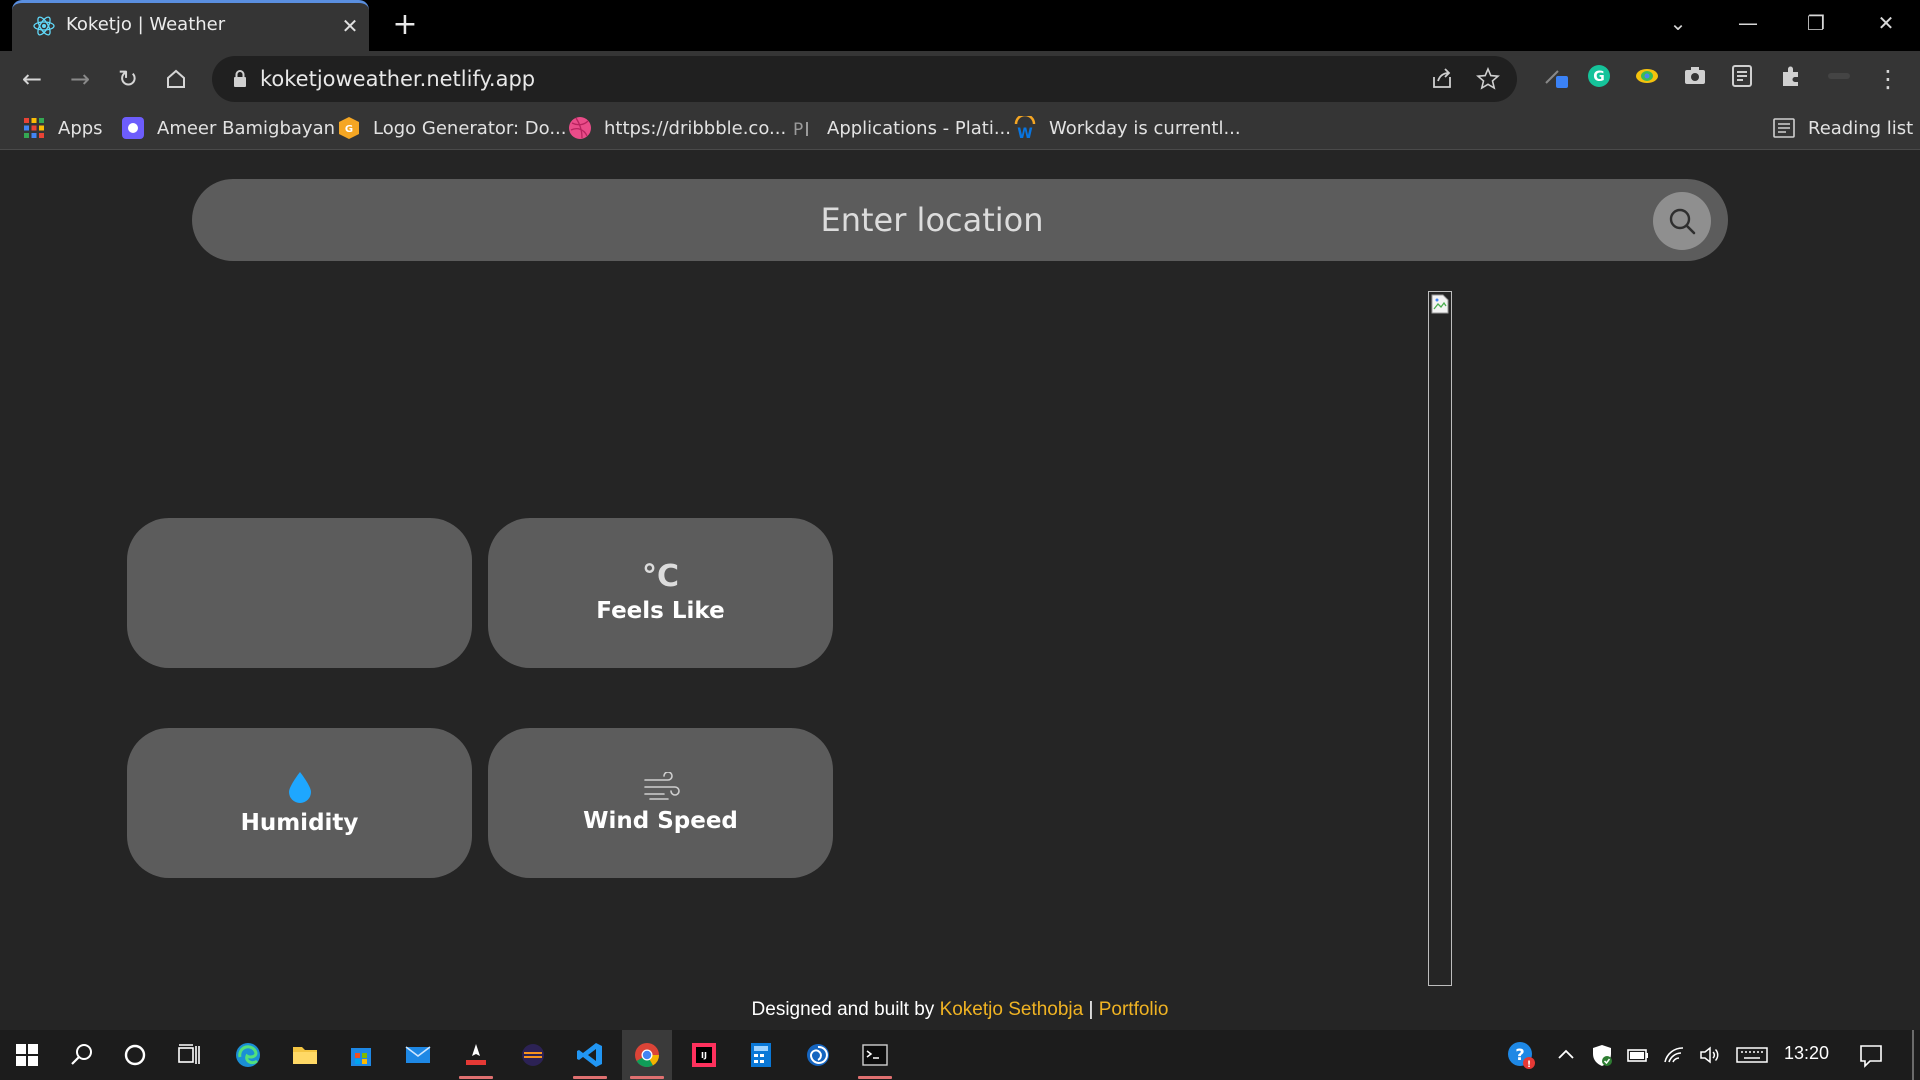  What do you see at coordinates (1806, 1053) in the screenshot?
I see `taskbar-clock: 13:20` at bounding box center [1806, 1053].